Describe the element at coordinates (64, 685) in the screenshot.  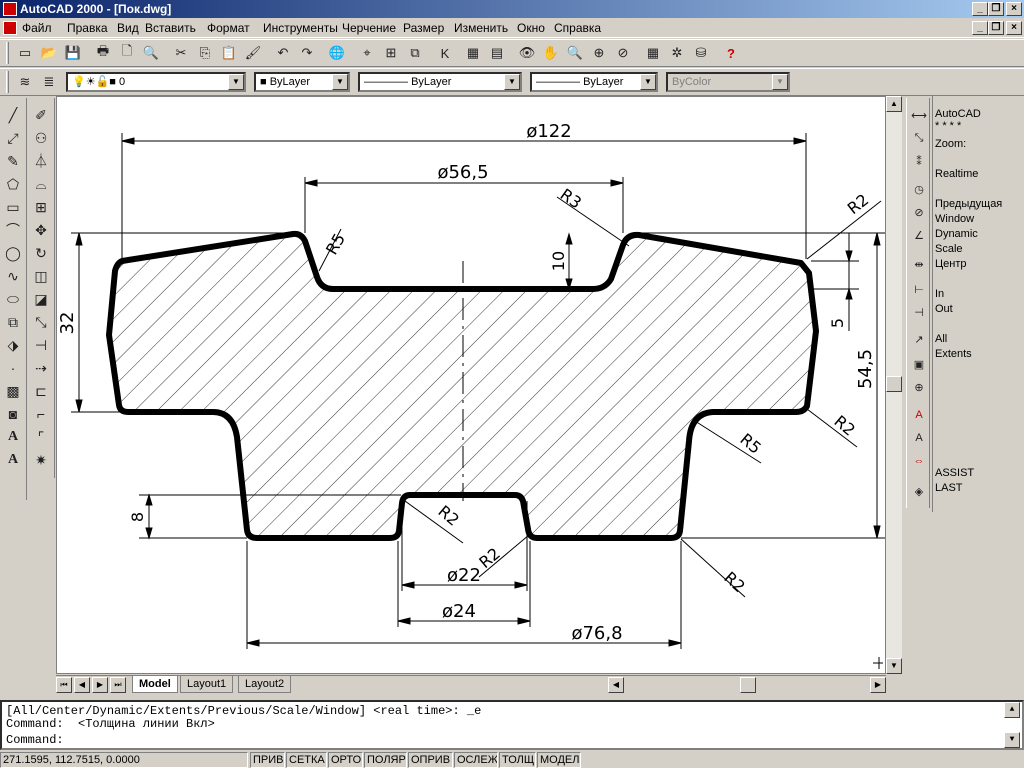
I see `first-tab-icon: ⏮` at that location.